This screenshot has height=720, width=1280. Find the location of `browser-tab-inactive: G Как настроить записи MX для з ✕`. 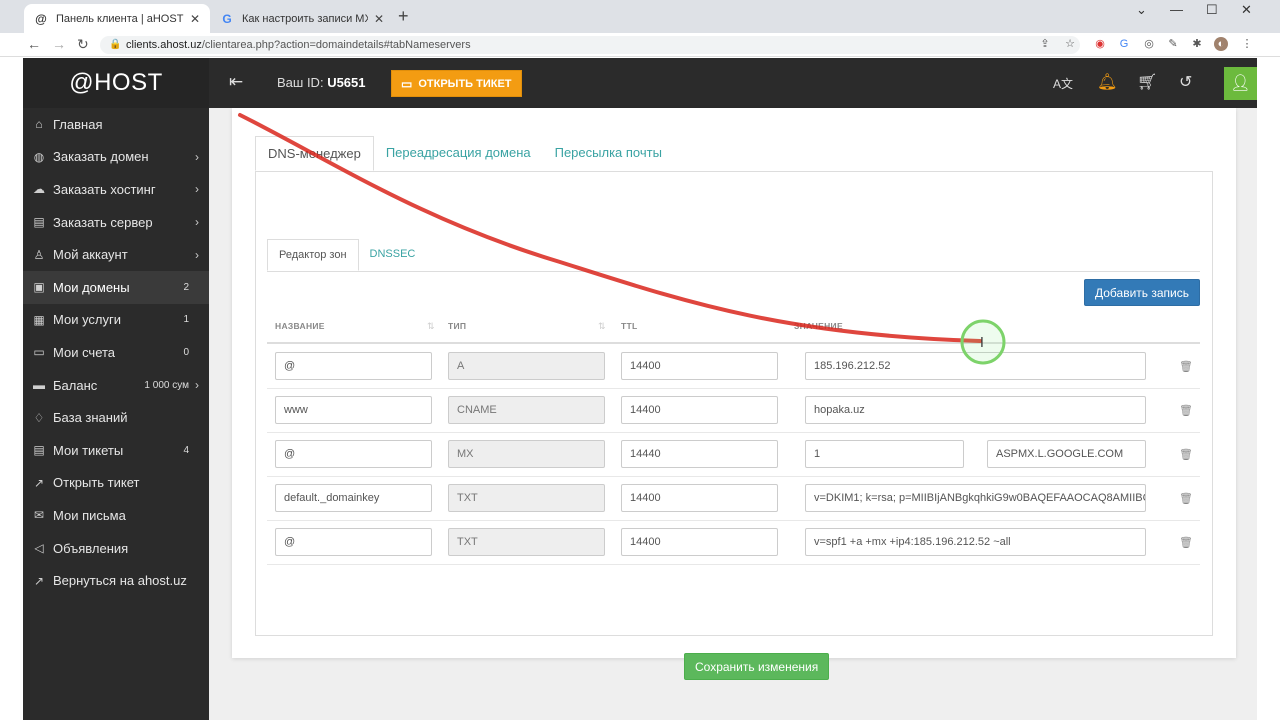

browser-tab-inactive: G Как настроить записи MX для з ✕ is located at coordinates (302, 18).